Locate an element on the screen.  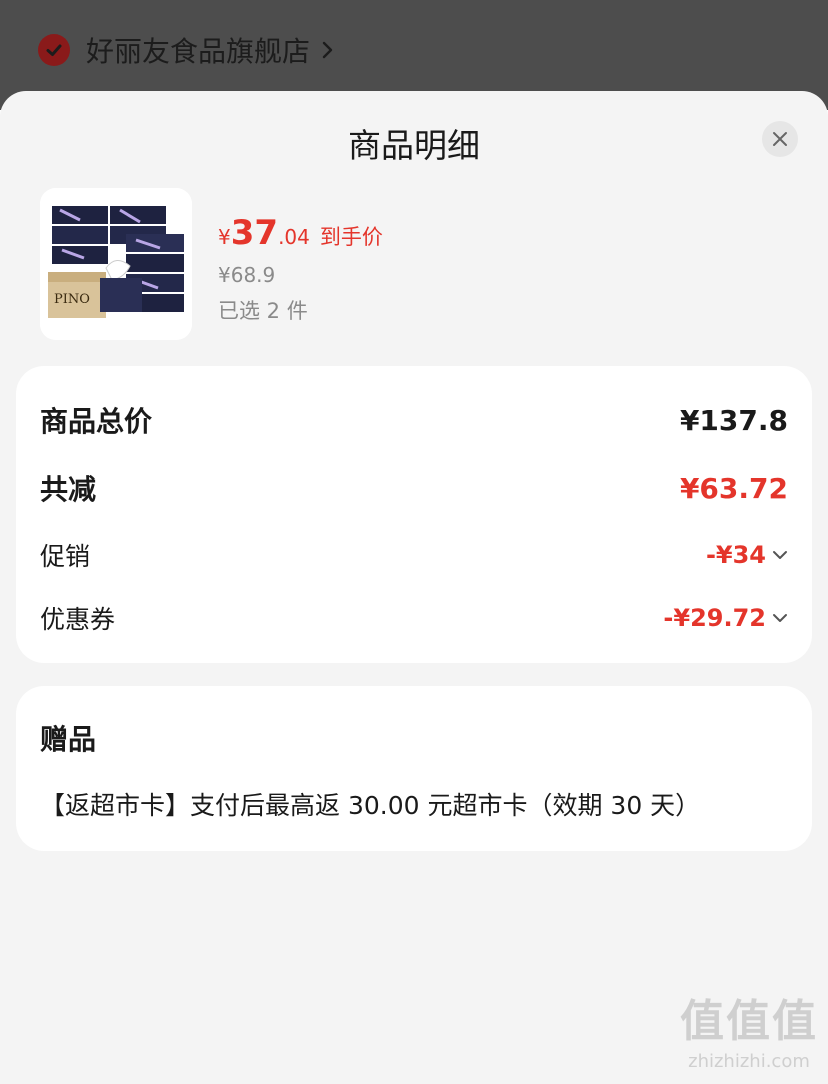
store-name: 好丽友食品旗舰店 is located at coordinates (198, 50).